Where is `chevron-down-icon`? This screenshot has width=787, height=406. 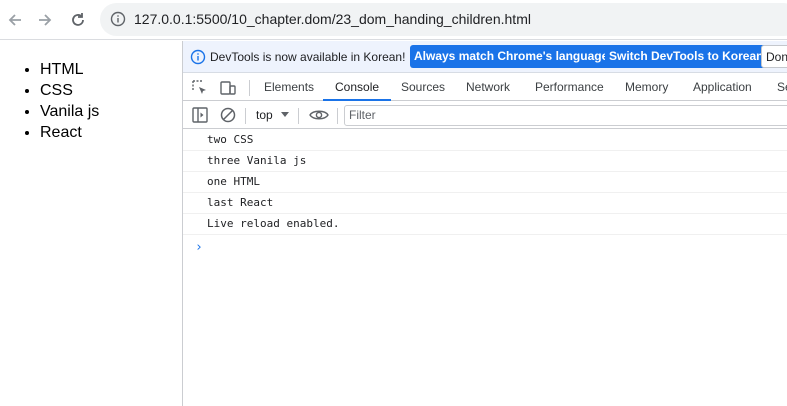 chevron-down-icon is located at coordinates (285, 114).